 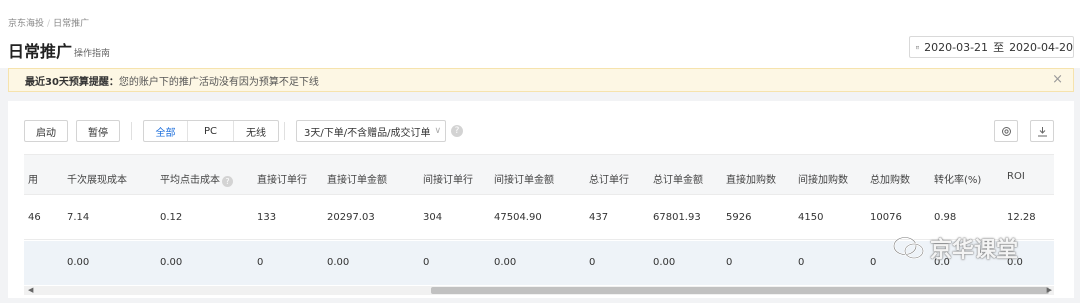 I want to click on column-header: ROI, so click(x=1016, y=176).